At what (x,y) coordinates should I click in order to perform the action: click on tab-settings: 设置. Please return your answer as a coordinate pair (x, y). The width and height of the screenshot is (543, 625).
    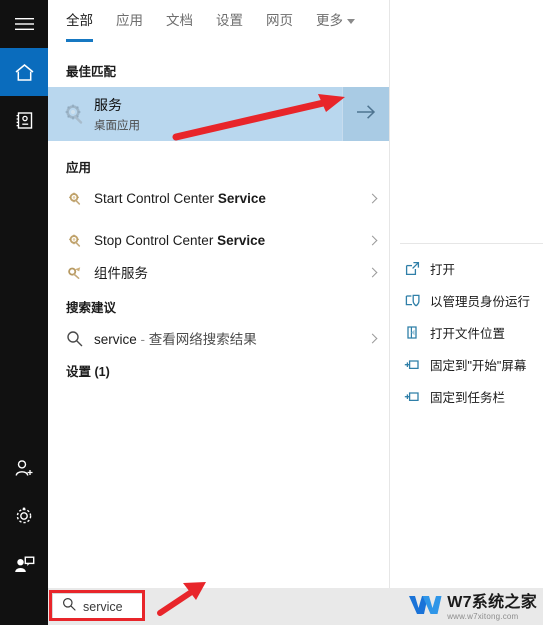
    Looking at the image, I should click on (229, 22).